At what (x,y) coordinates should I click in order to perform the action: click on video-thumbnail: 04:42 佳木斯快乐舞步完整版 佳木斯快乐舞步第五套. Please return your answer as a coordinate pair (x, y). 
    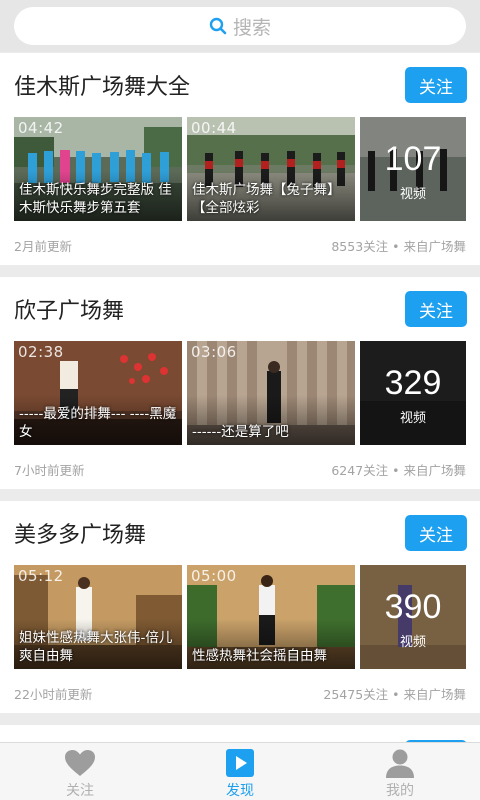
    Looking at the image, I should click on (98, 169).